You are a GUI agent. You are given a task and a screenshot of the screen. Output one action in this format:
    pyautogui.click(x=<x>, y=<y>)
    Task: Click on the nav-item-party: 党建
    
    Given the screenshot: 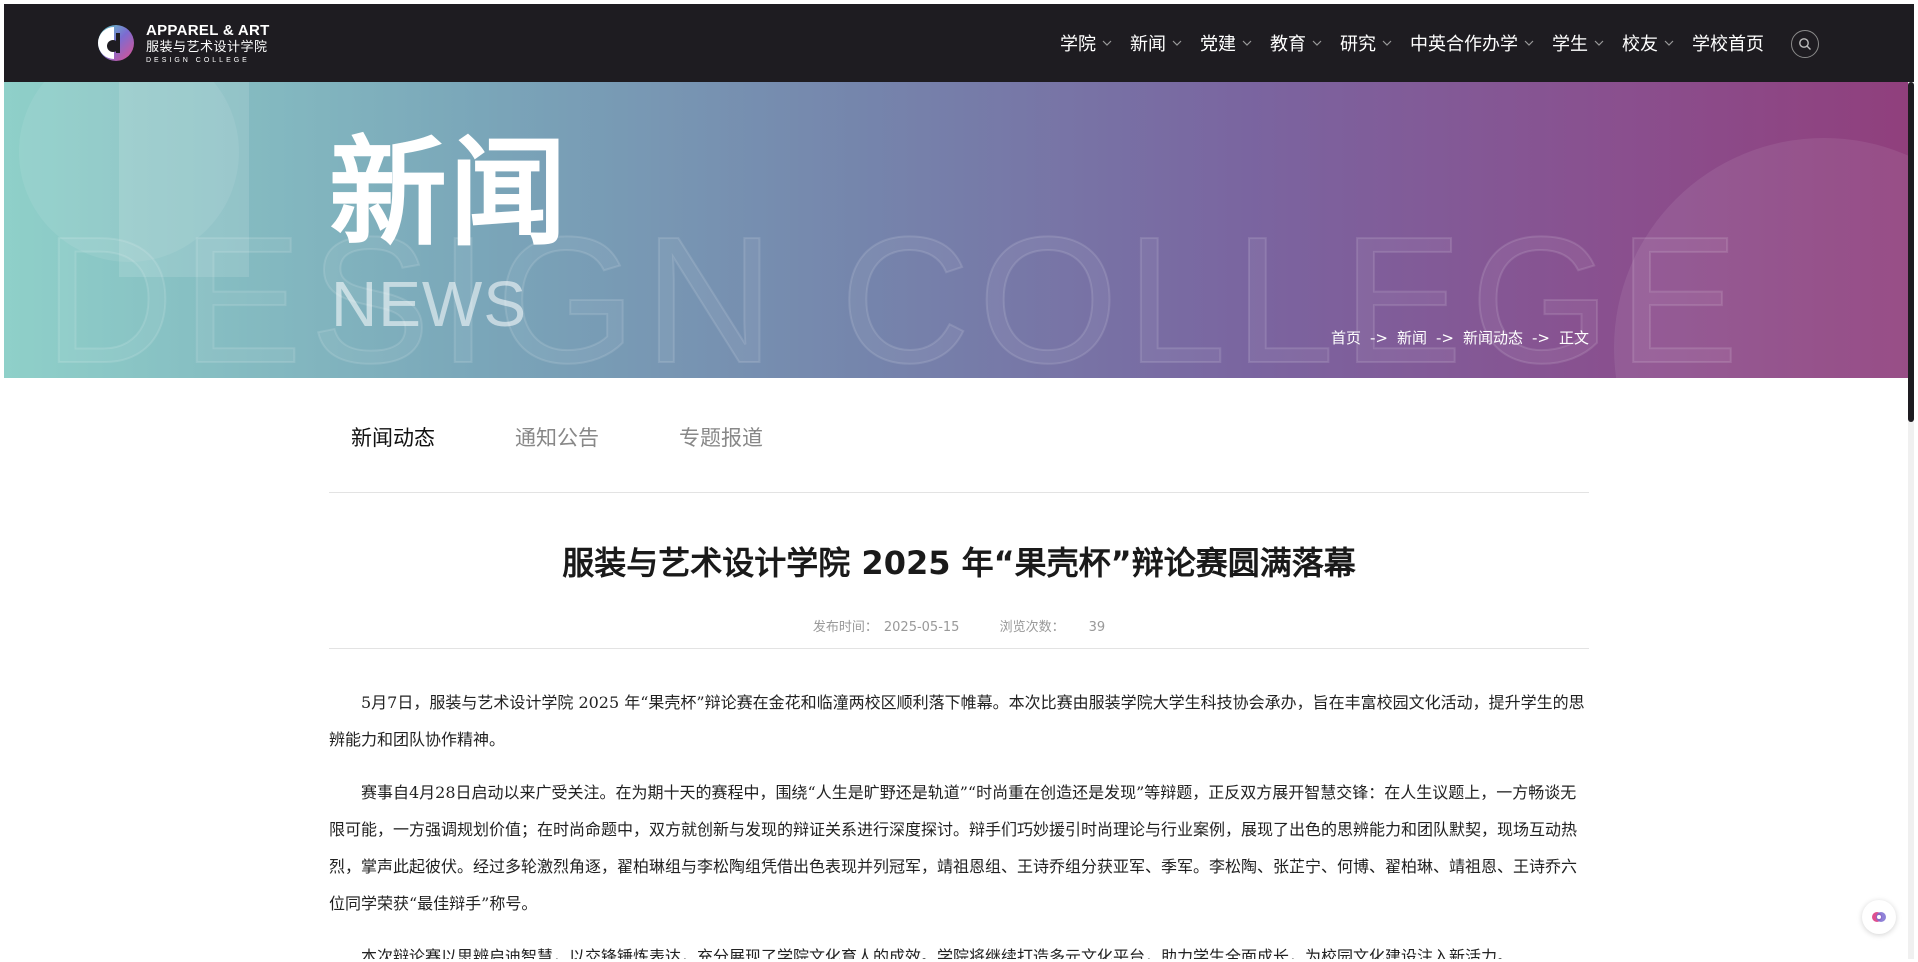 What is the action you would take?
    pyautogui.click(x=1226, y=43)
    